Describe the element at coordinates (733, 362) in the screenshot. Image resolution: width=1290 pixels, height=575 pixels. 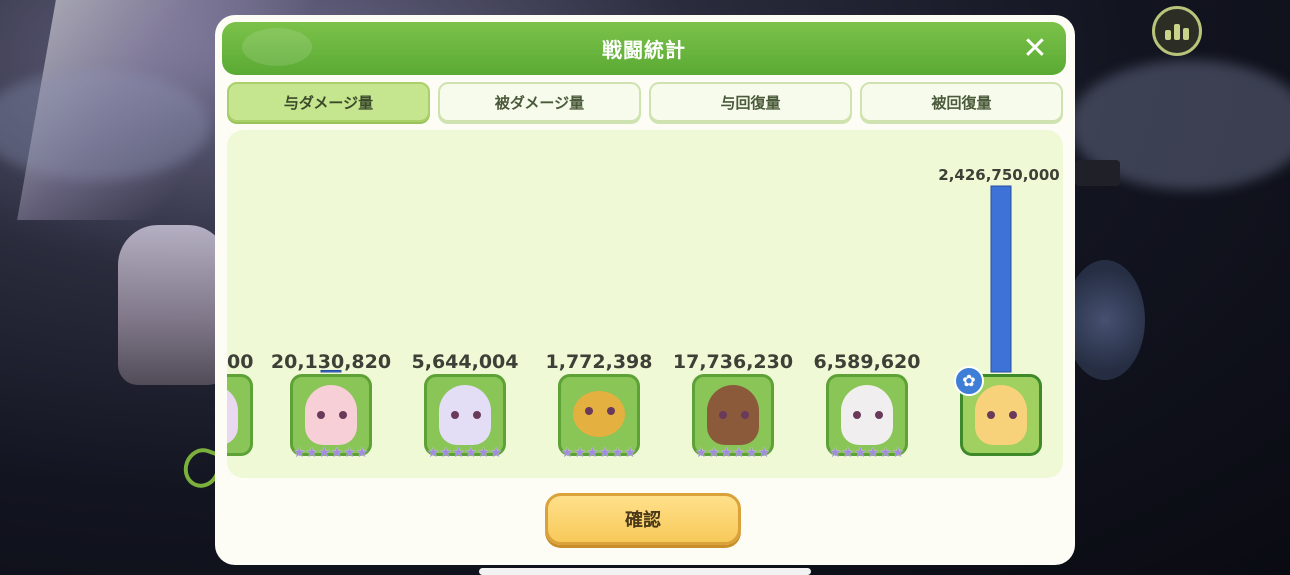
I see `damage-value-label: 17,736,230` at that location.